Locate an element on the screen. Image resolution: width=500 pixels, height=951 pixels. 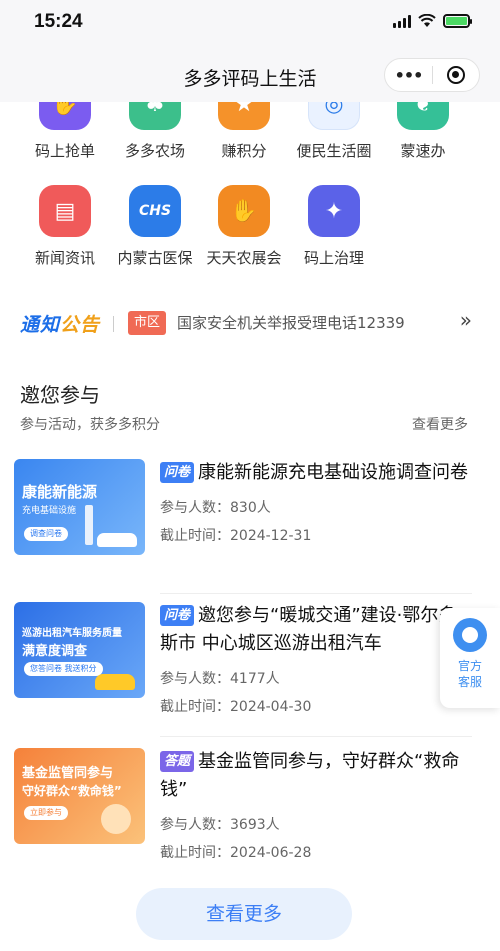
thumb-button: 您答问卷 我送积分 is located at coordinates (63, 669).